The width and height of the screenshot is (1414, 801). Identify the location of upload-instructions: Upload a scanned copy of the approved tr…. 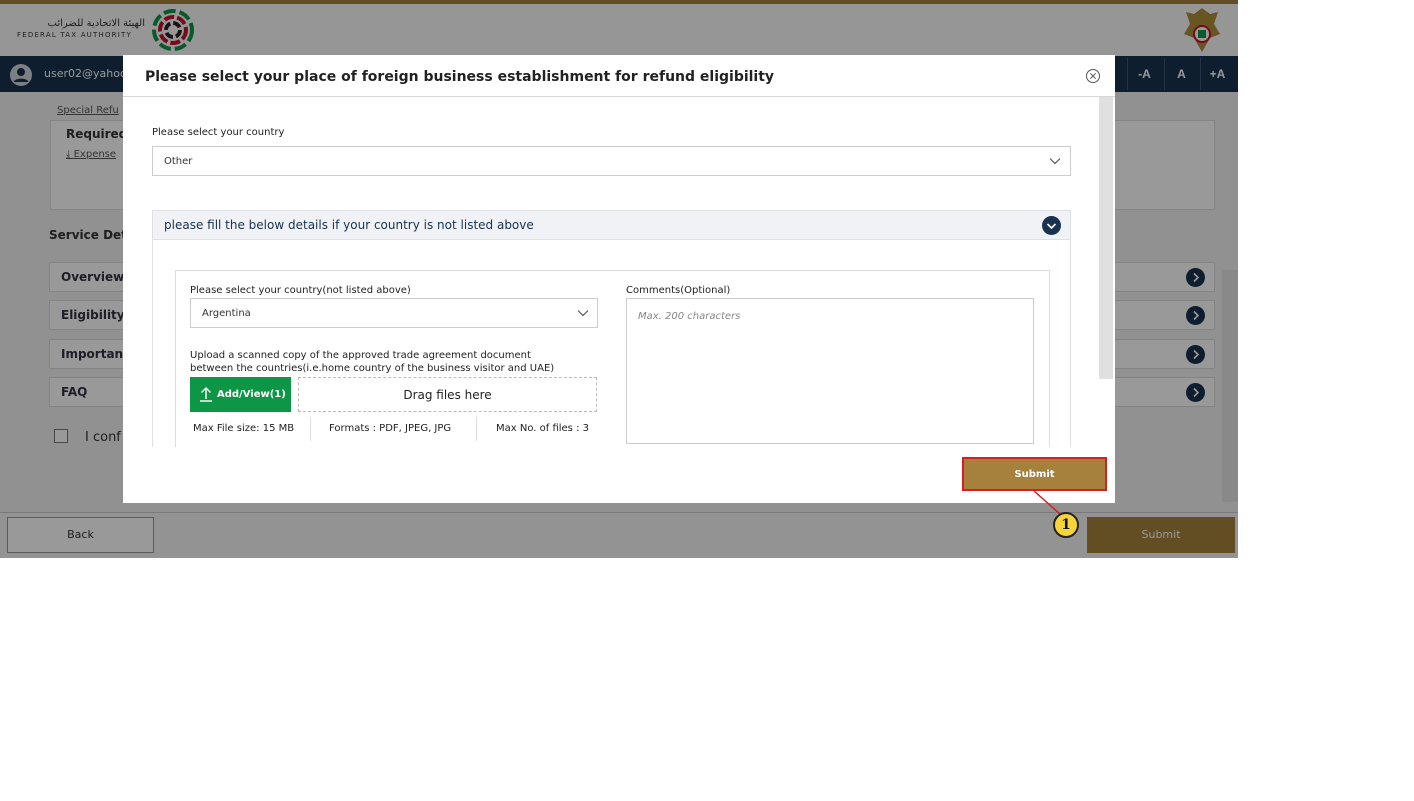
(390, 362).